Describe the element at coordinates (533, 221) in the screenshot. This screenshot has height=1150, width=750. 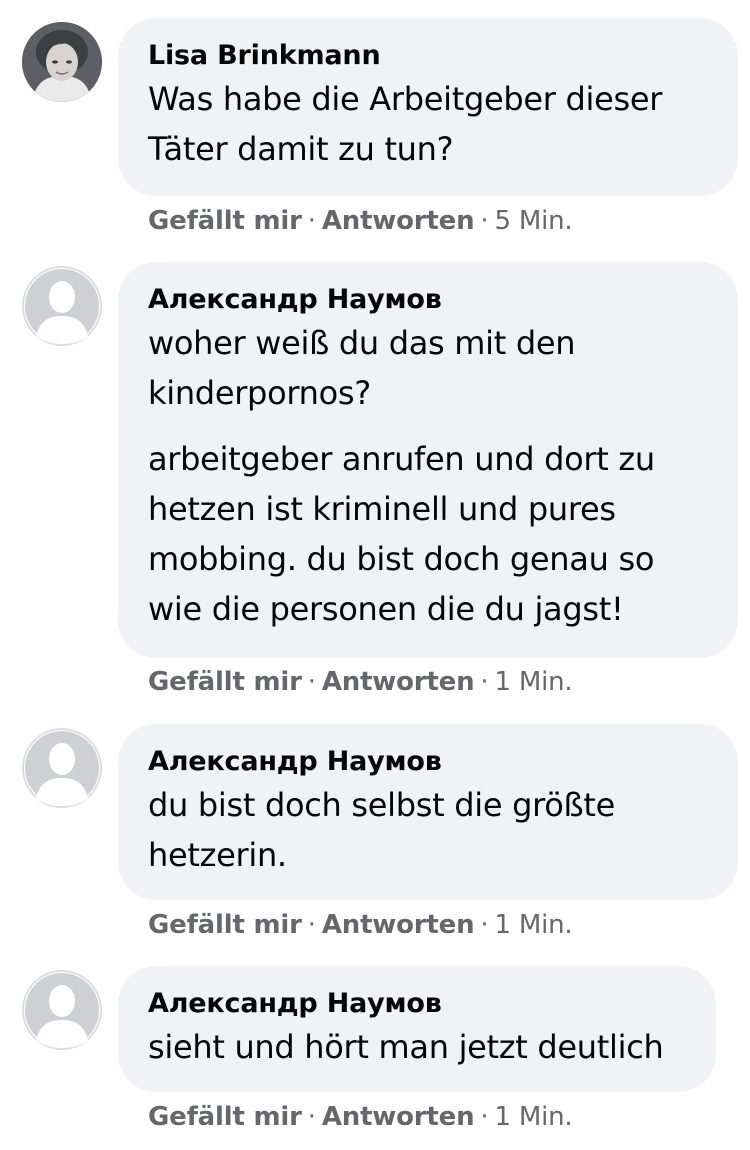
I see `timestamp: 5 Min.` at that location.